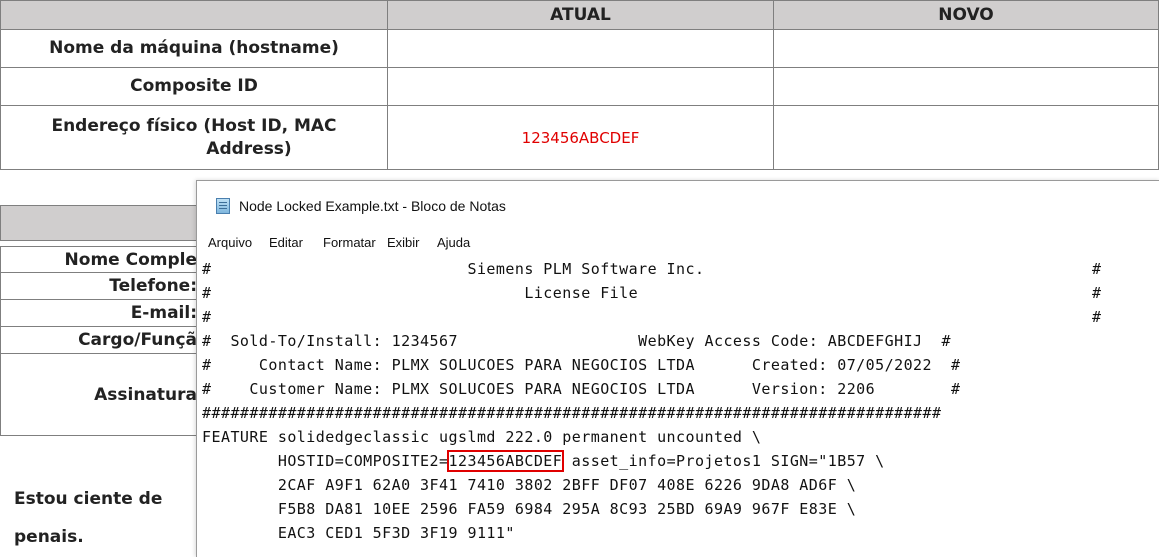 The width and height of the screenshot is (1159, 557). I want to click on table-row: Nome da máquina (hostname), so click(579, 48).